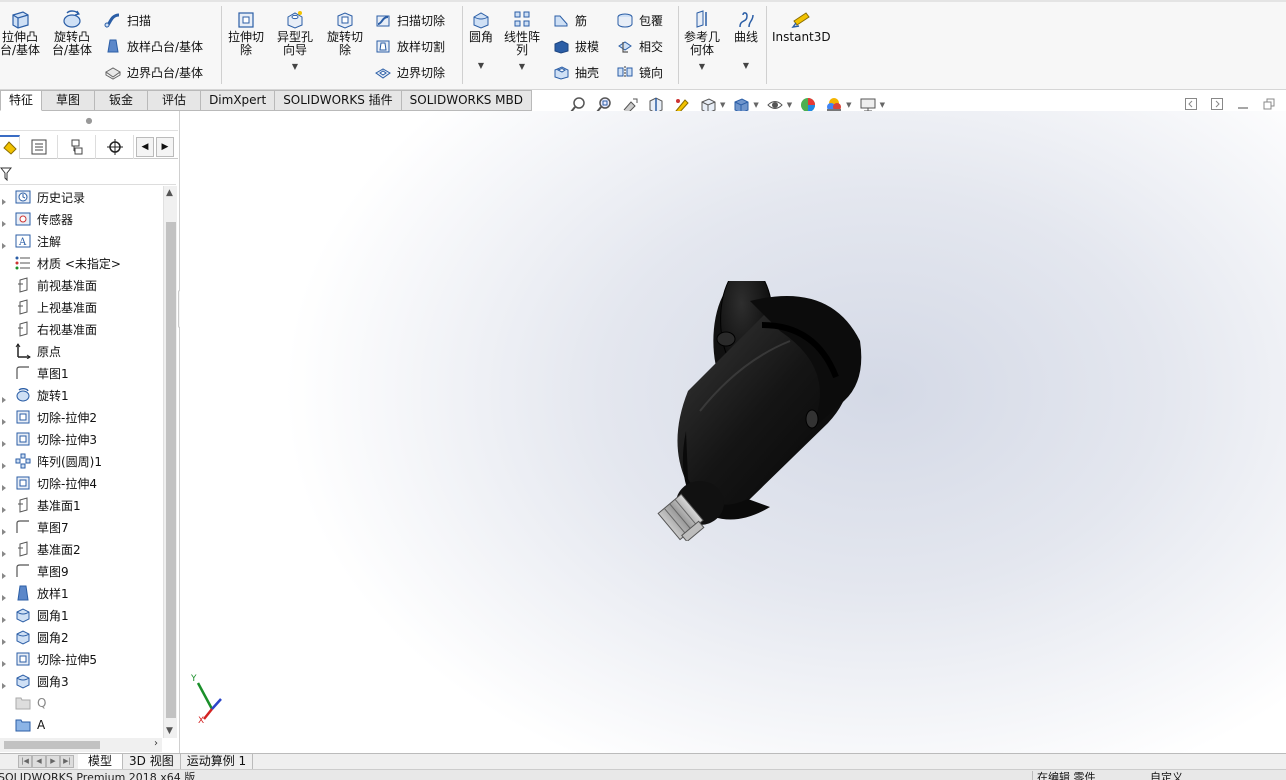 The height and width of the screenshot is (780, 1286). What do you see at coordinates (81, 659) in the screenshot?
I see `tree-item: 切除-拉伸5` at bounding box center [81, 659].